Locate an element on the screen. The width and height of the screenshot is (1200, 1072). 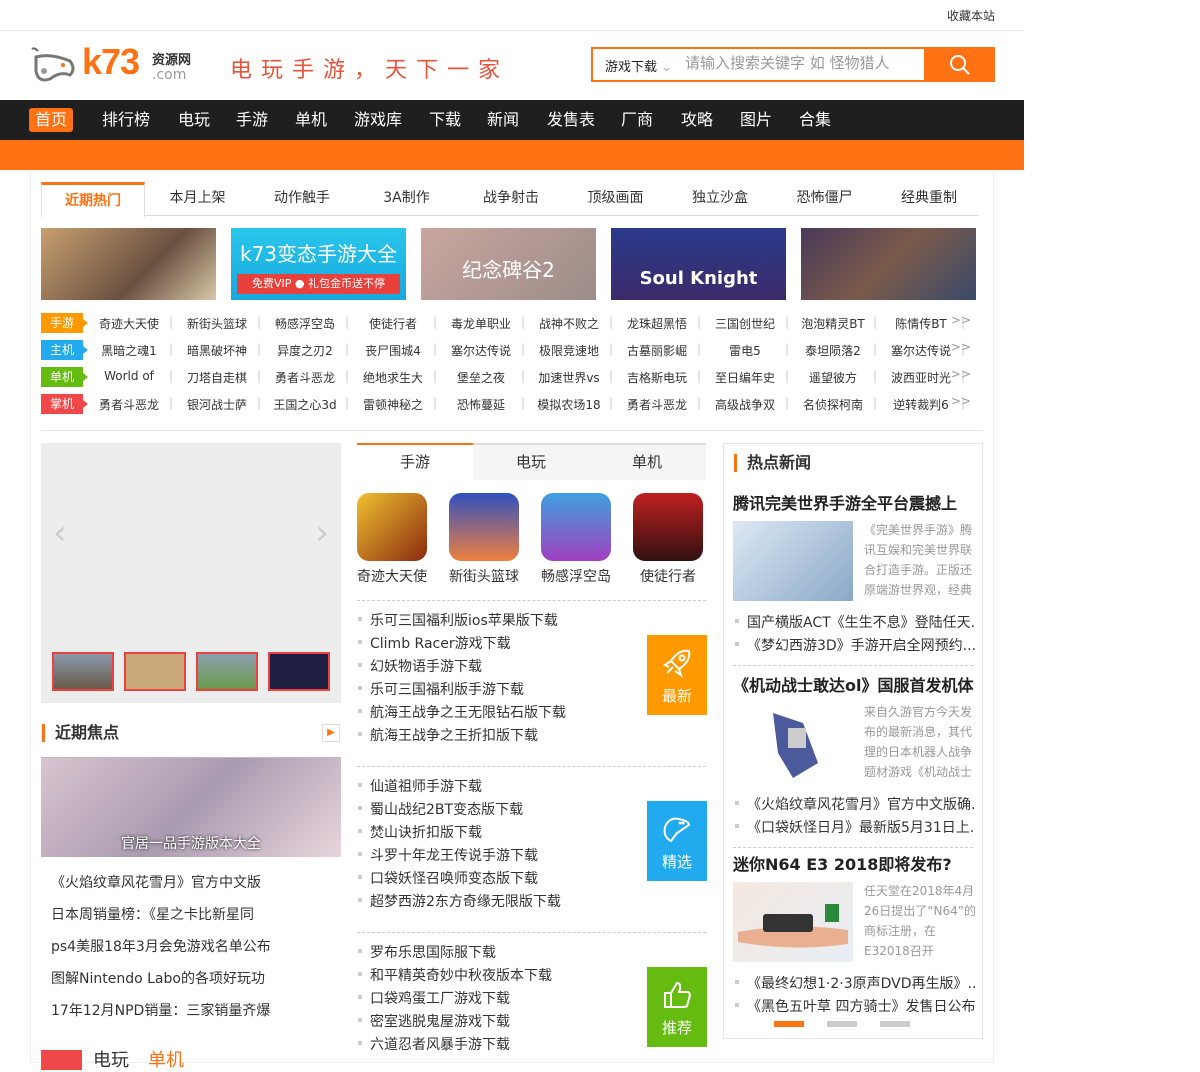
focus-news-link: 《火焰纹章风花雪月》官方中文版 is located at coordinates (156, 882).